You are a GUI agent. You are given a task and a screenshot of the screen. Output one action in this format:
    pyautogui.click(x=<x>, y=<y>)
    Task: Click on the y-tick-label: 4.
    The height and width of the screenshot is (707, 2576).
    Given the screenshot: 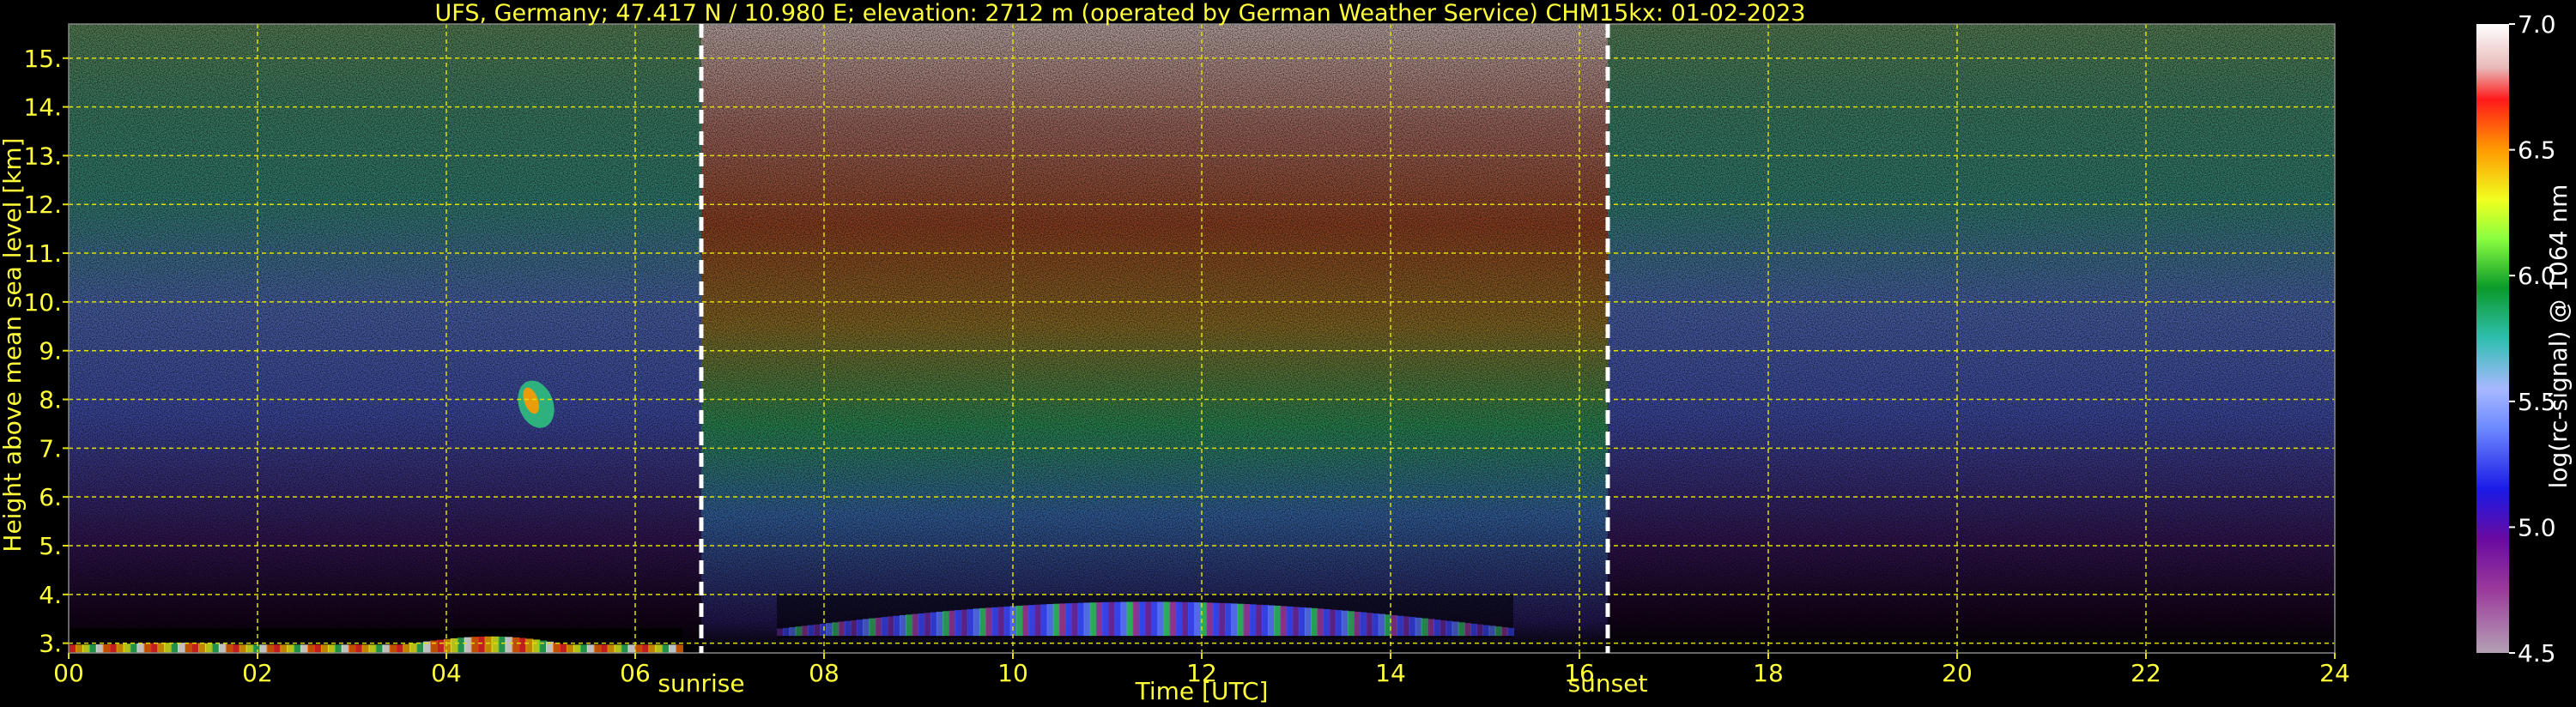 What is the action you would take?
    pyautogui.click(x=50, y=595)
    